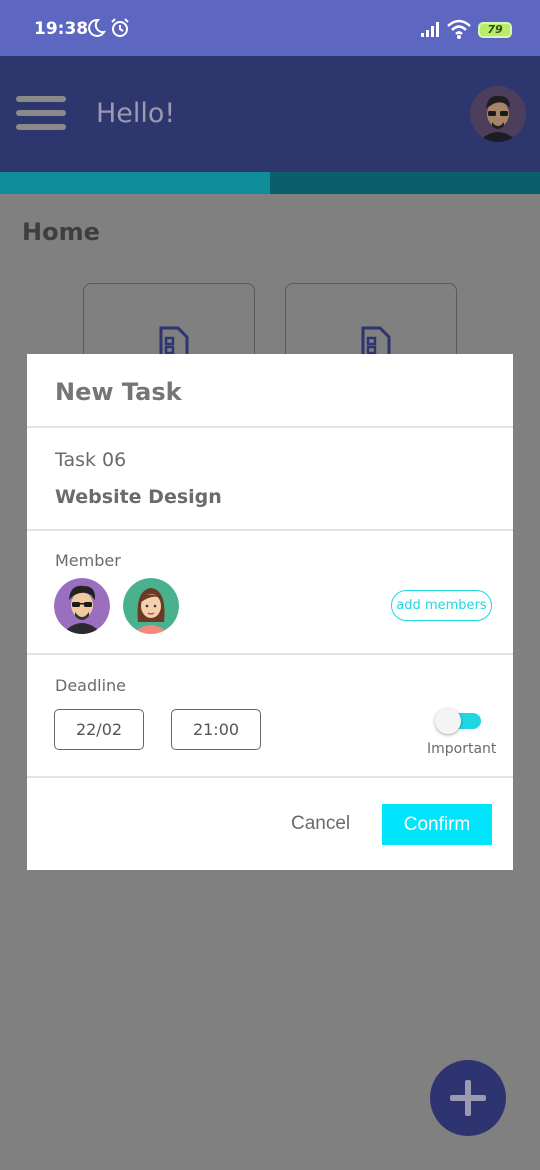 The width and height of the screenshot is (540, 1170). I want to click on page-title: Home, so click(61, 232).